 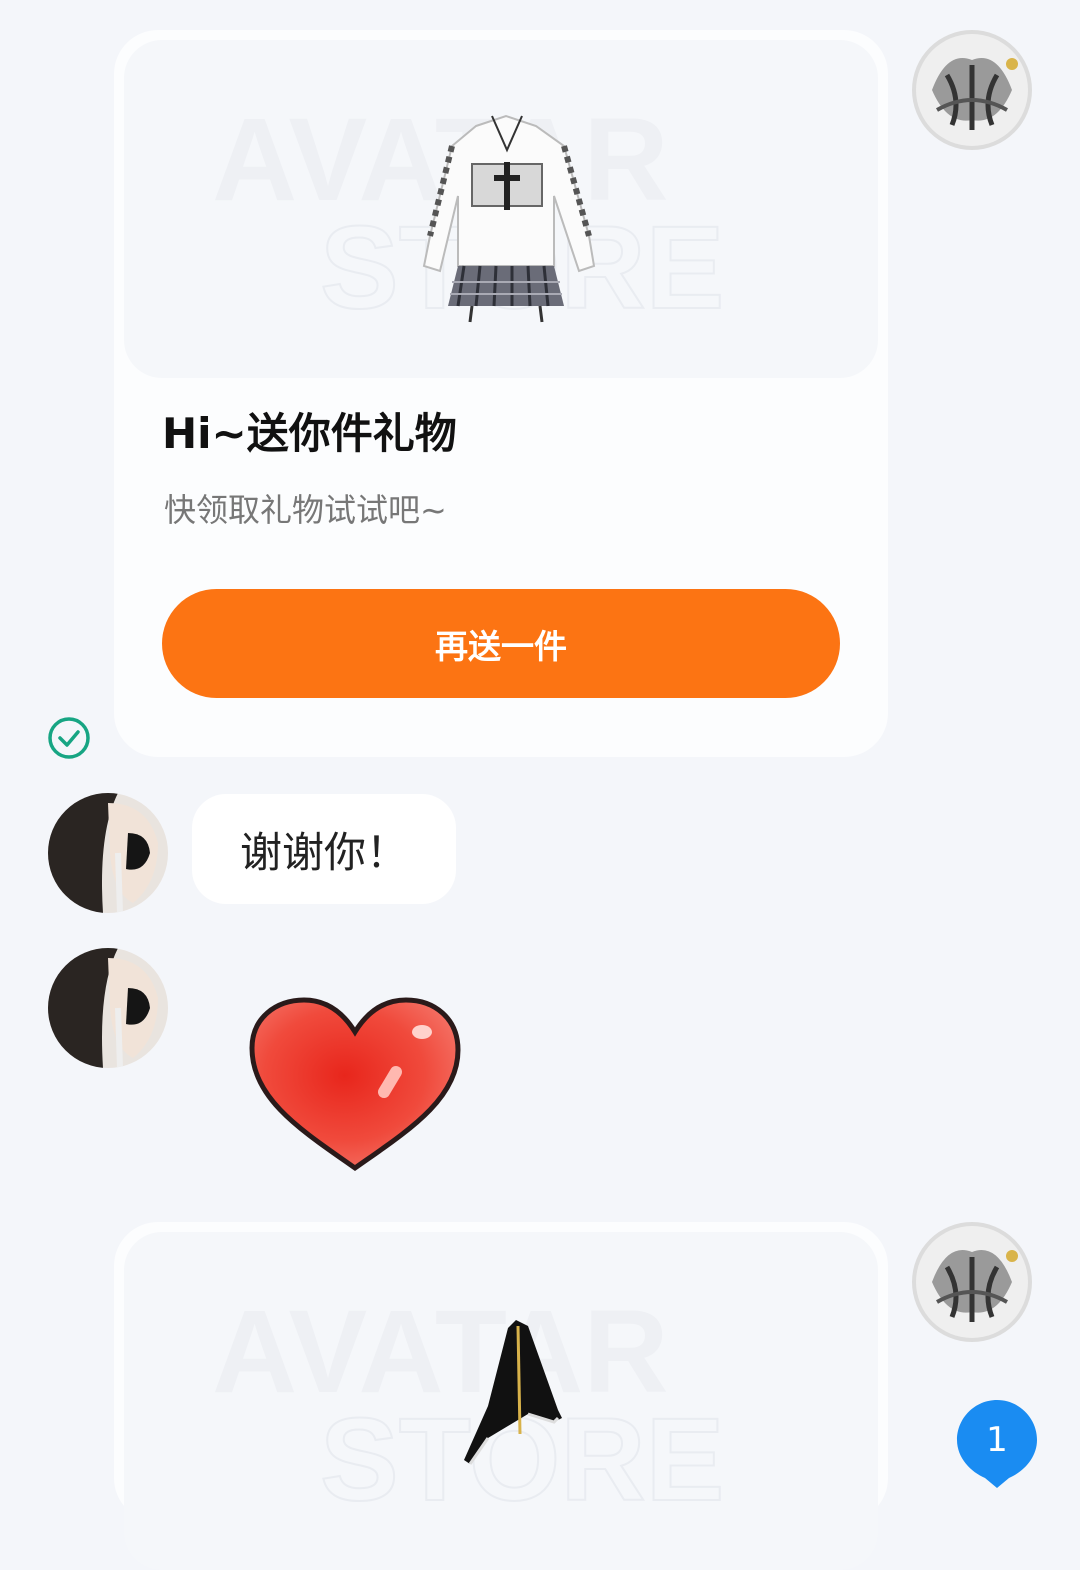 What do you see at coordinates (997, 1440) in the screenshot?
I see `unread-count: 1` at bounding box center [997, 1440].